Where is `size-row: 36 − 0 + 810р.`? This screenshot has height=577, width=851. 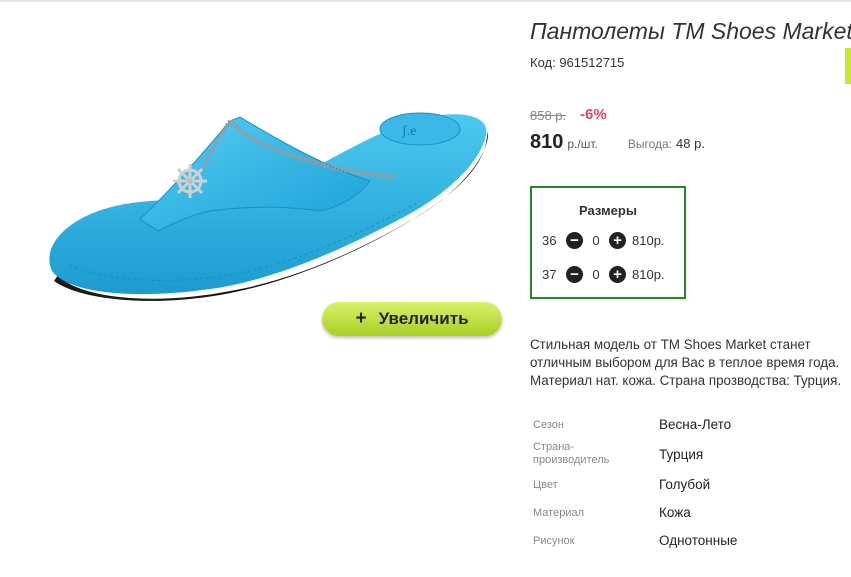 size-row: 36 − 0 + 810р. is located at coordinates (603, 240).